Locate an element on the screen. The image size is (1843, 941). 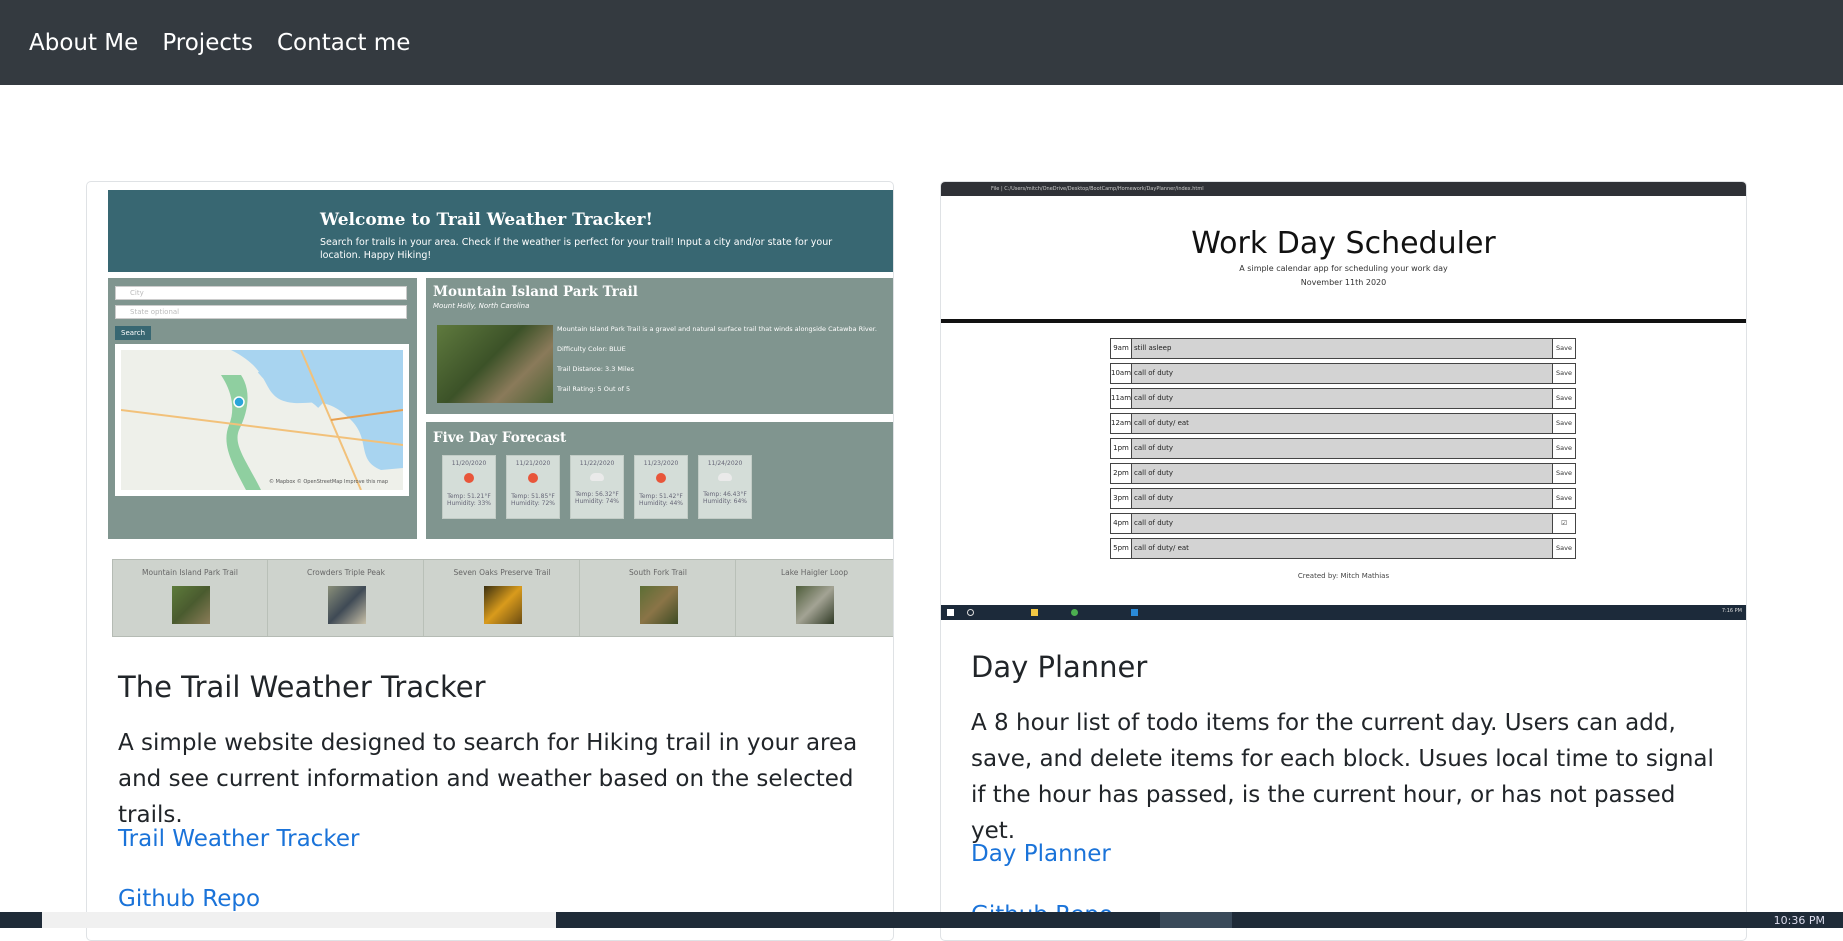
taskbar-clock: 10:36 PM is located at coordinates (1799, 920).